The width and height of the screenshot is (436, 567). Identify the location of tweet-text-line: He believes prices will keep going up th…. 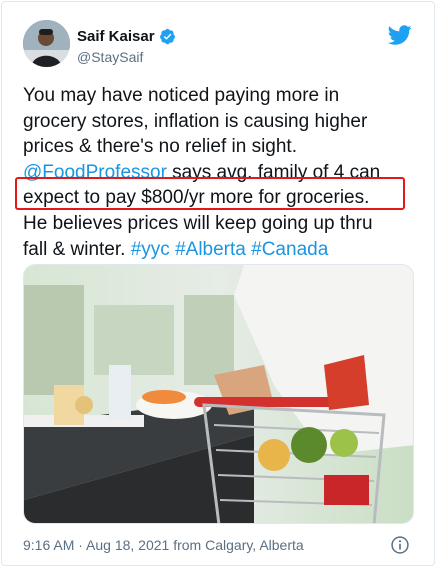
(223, 224).